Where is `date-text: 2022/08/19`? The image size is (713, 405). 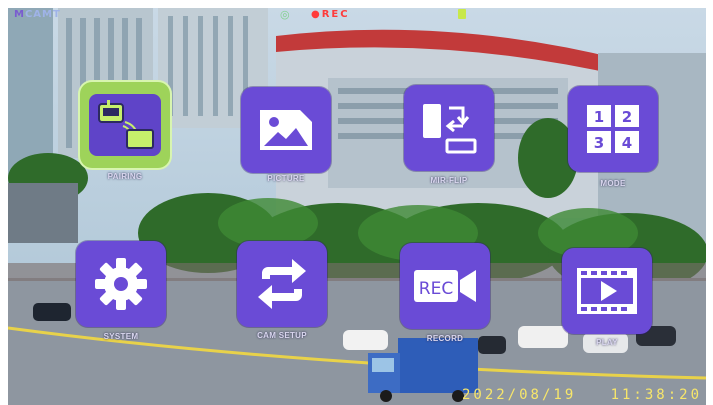 date-text: 2022/08/19 is located at coordinates (519, 395).